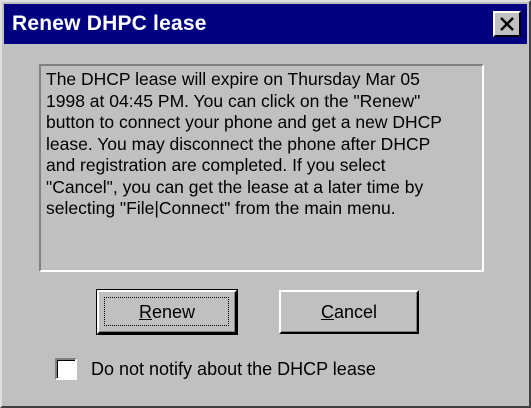 Image resolution: width=531 pixels, height=408 pixels. Describe the element at coordinates (66, 369) in the screenshot. I see `do-not-notify-checkbox` at that location.